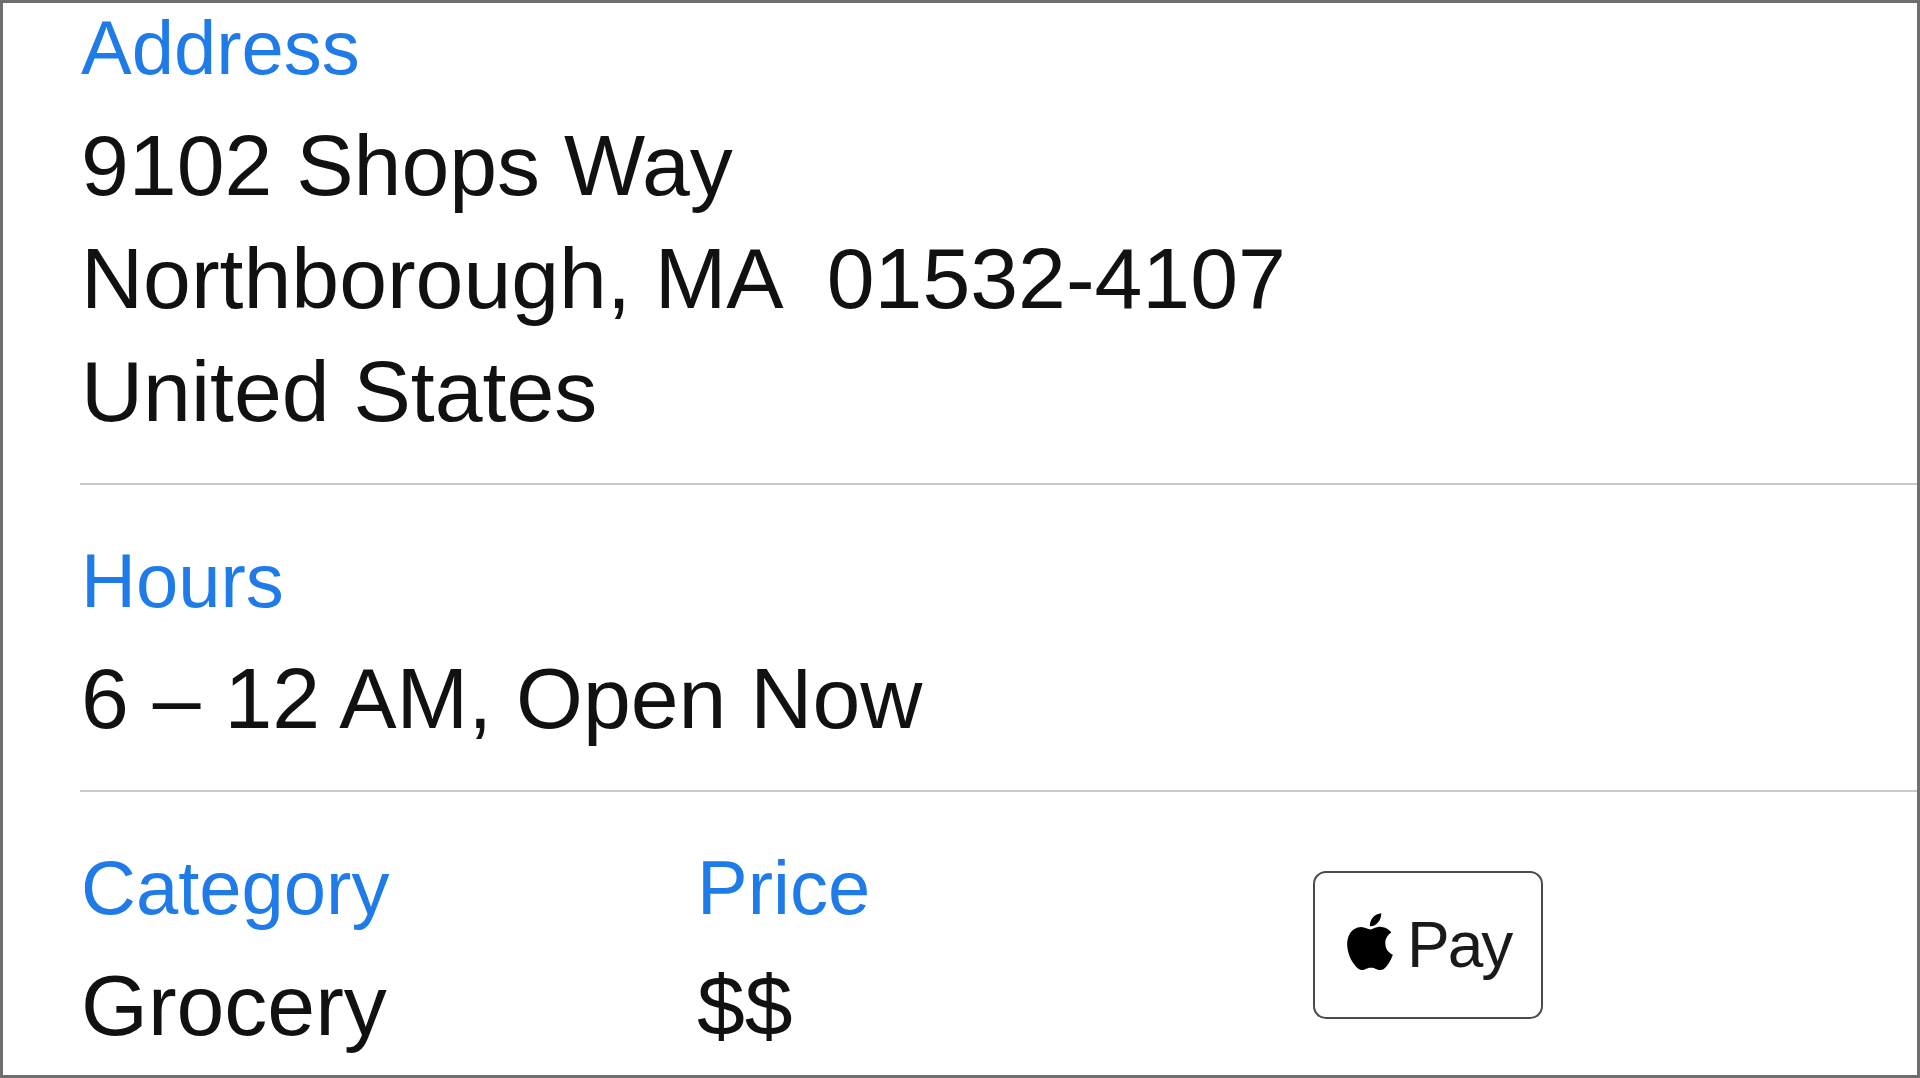 The image size is (1920, 1078). I want to click on address-line: Northborough, MA 01532-4107, so click(684, 278).